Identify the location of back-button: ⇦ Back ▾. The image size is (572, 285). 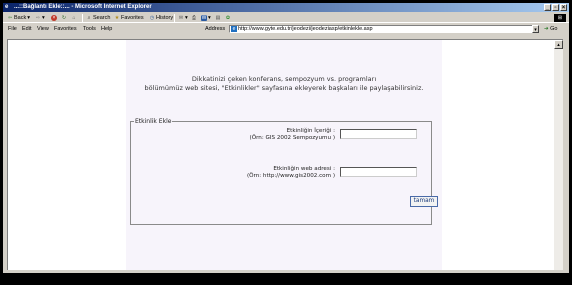
(18, 18).